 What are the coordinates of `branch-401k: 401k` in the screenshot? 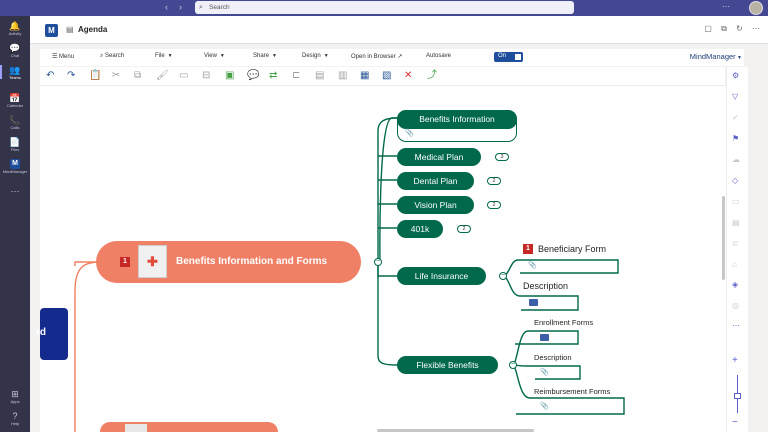 It's located at (420, 229).